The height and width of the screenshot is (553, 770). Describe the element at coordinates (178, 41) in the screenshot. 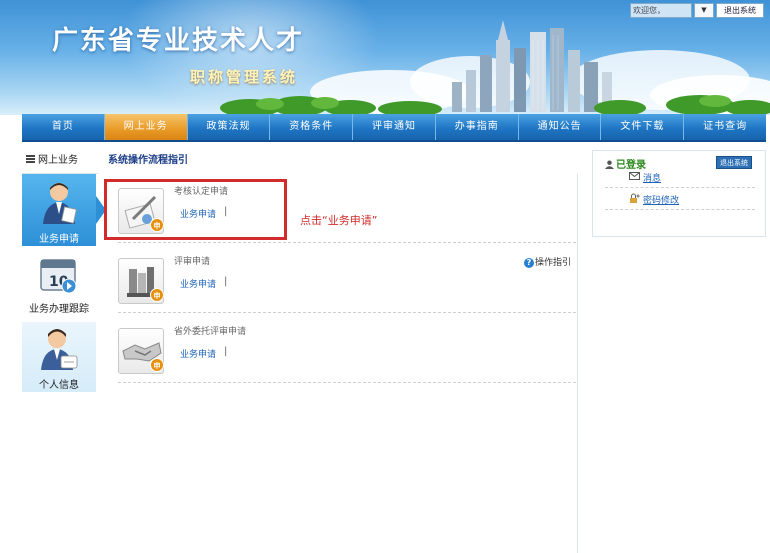

I see `site-title: 广东省专业技术人才` at that location.